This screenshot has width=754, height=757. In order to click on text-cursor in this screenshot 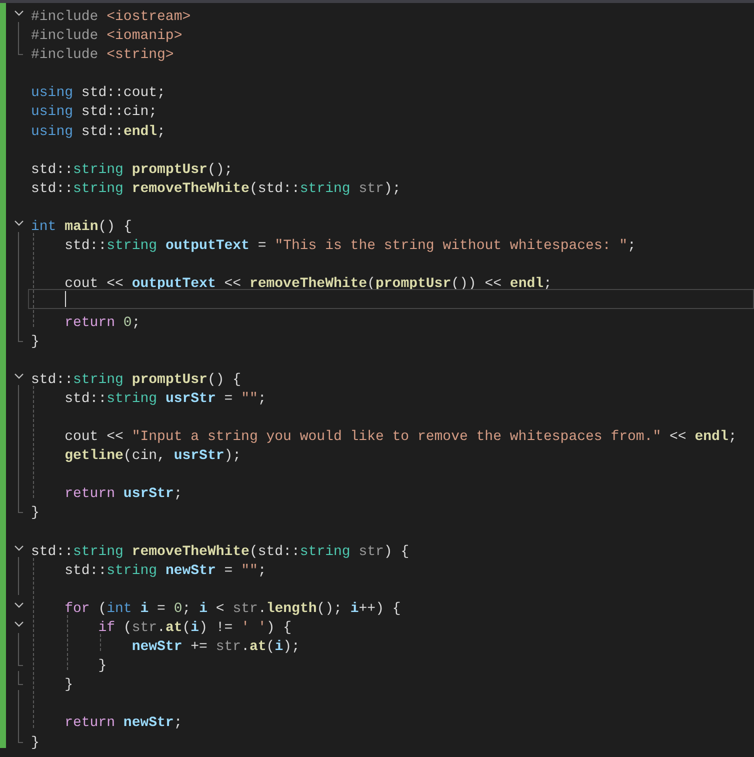, I will do `click(65, 298)`.